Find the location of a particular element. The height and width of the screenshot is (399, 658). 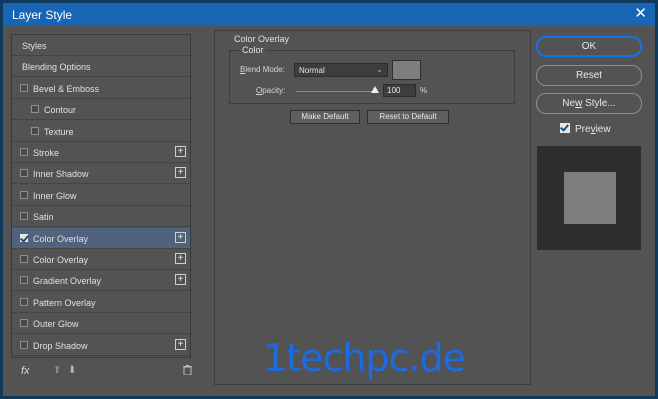

color-group-title: Color is located at coordinates (253, 50).